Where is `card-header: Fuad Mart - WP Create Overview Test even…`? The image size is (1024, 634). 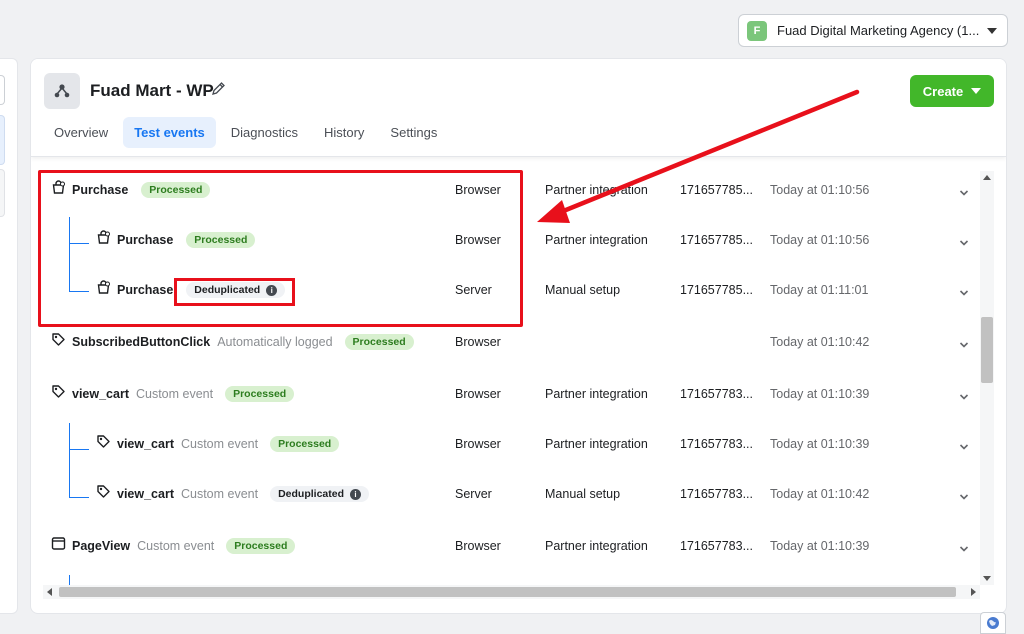 card-header: Fuad Mart - WP Create Overview Test even… is located at coordinates (518, 108).